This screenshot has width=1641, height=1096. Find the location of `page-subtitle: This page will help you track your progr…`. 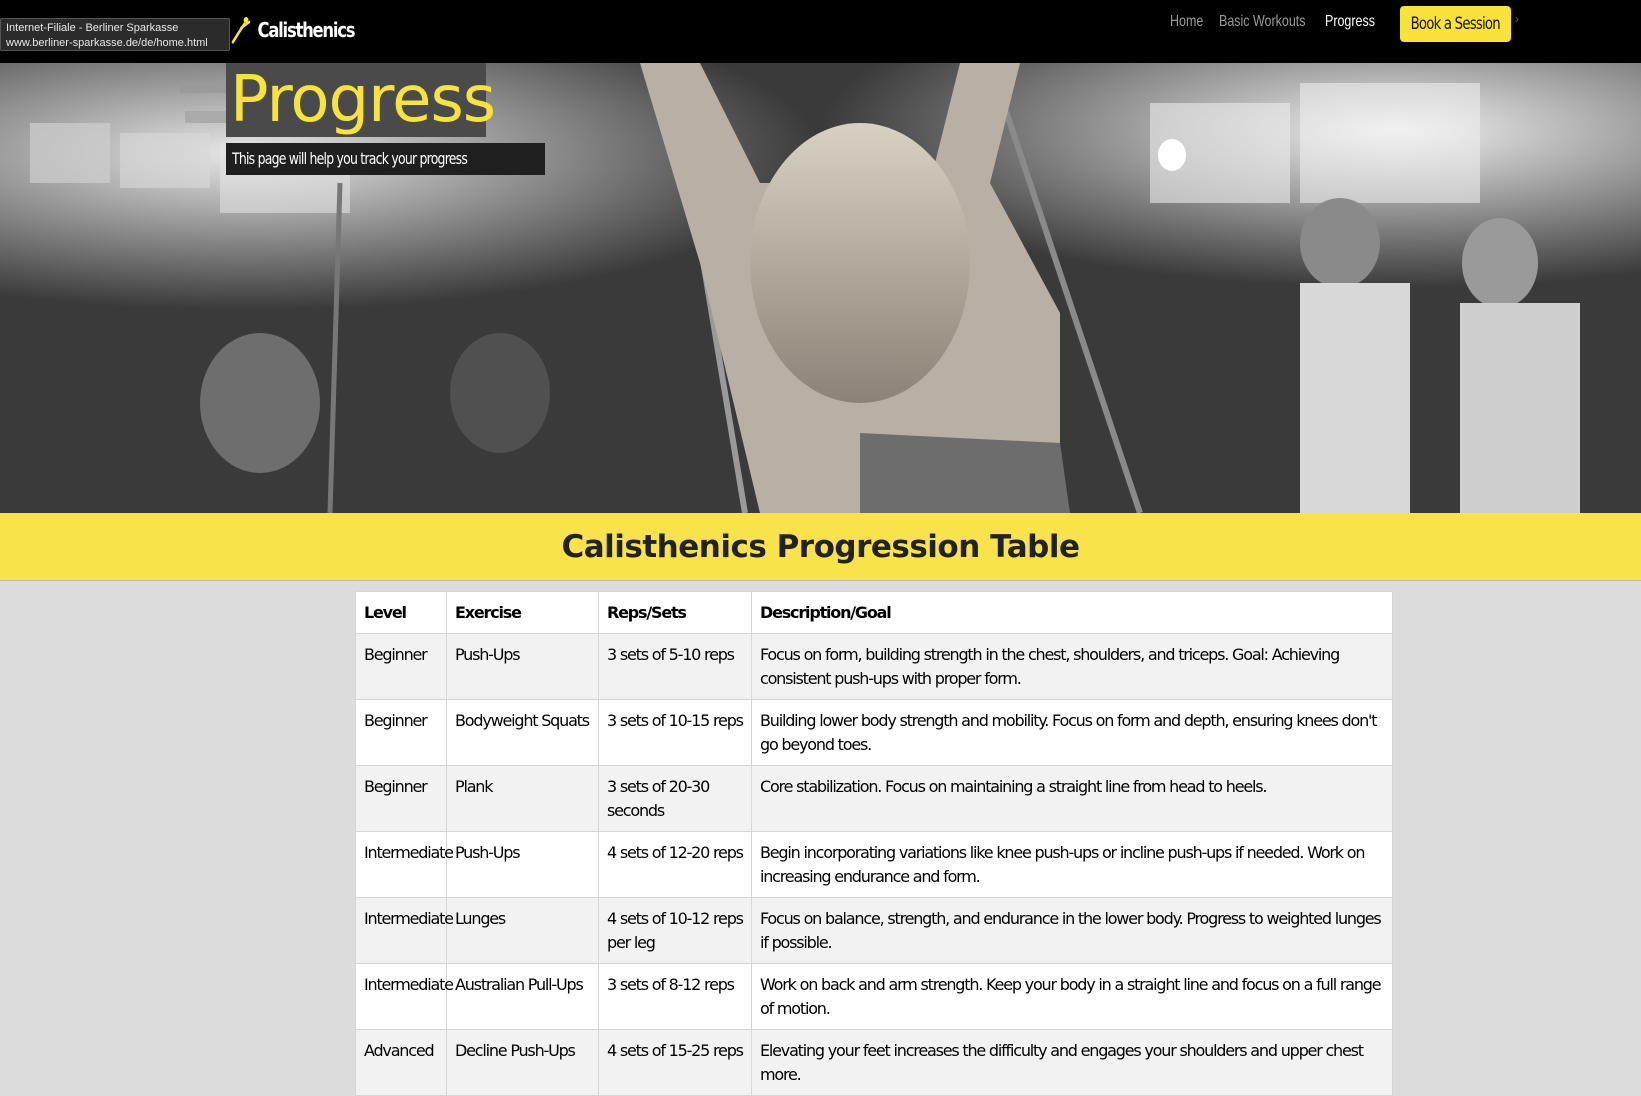

page-subtitle: This page will help you track your progr… is located at coordinates (385, 159).